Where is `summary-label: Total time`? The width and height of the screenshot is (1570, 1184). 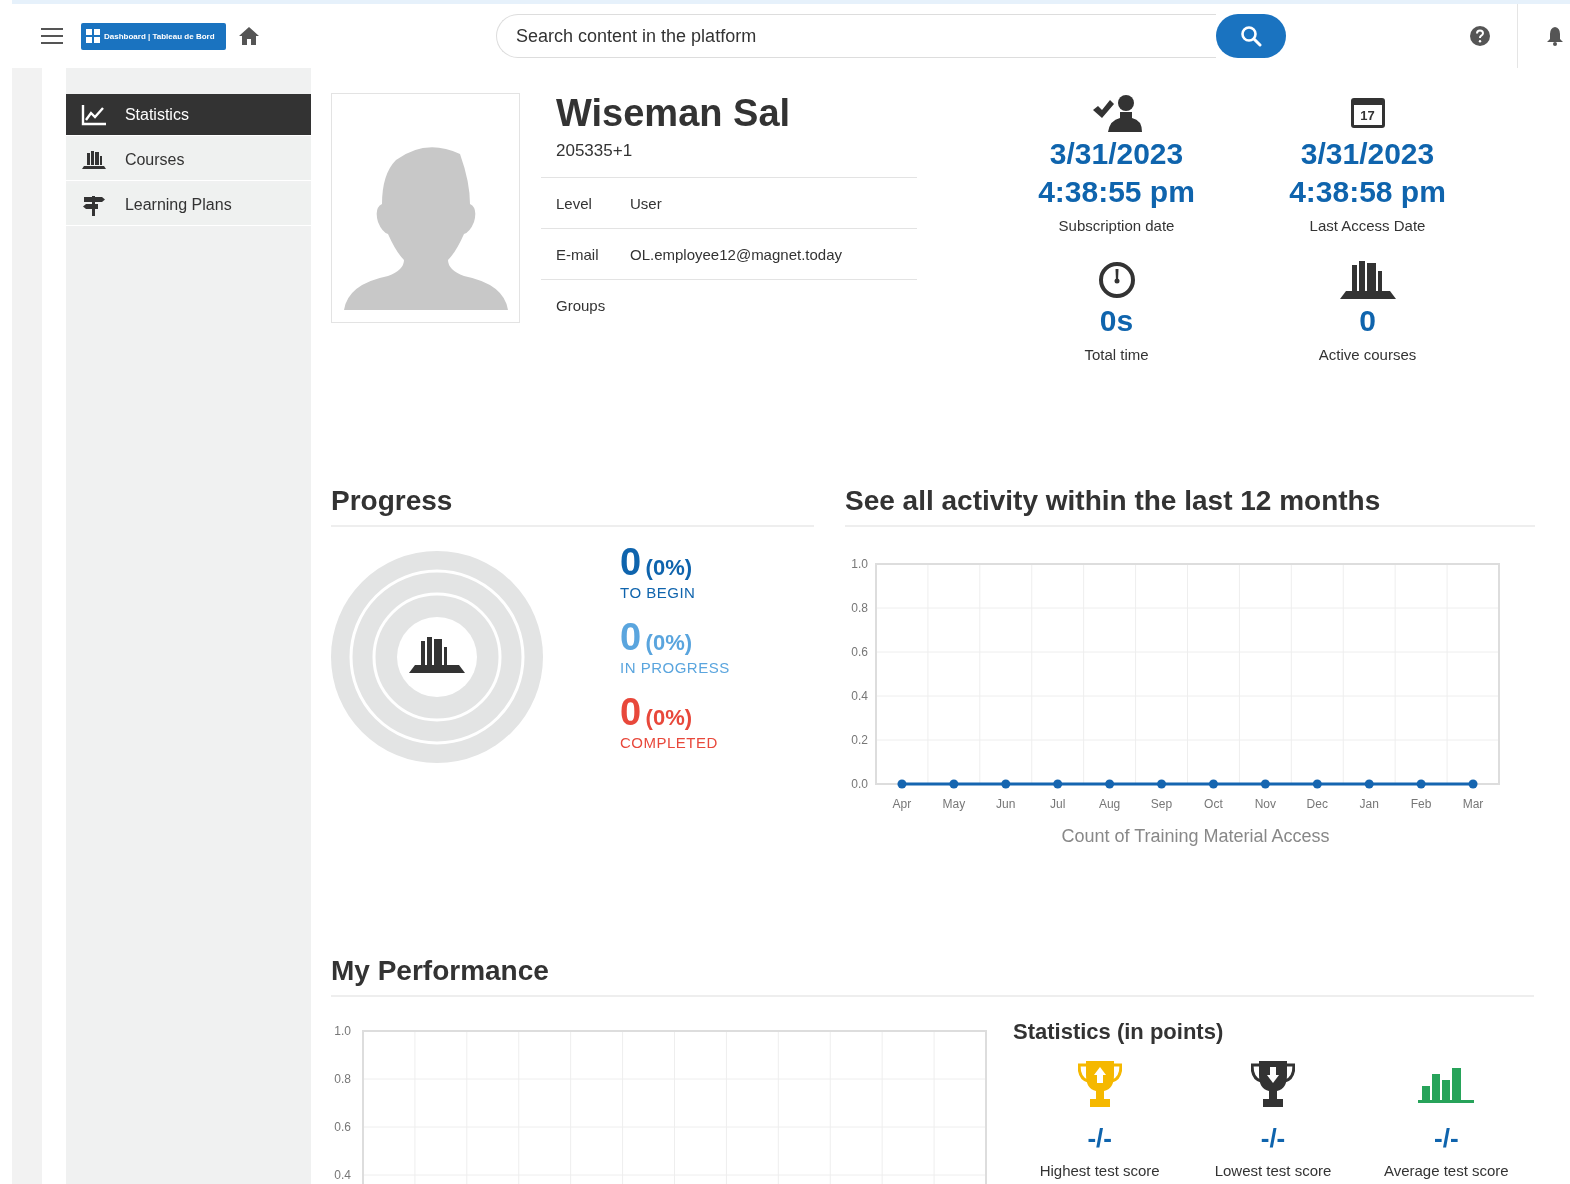 summary-label: Total time is located at coordinates (1116, 354).